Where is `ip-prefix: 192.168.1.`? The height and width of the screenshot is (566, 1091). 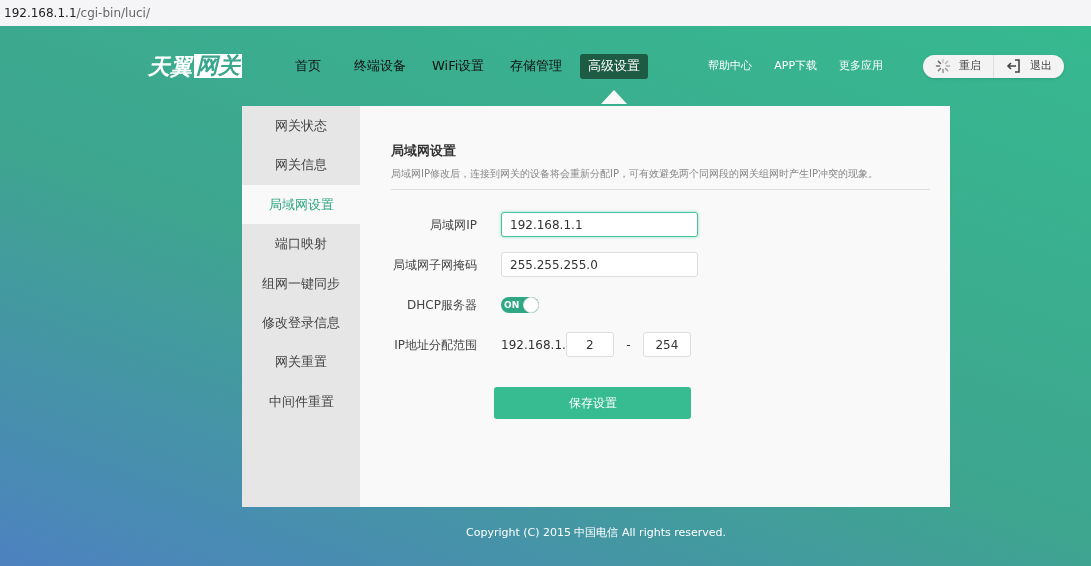
ip-prefix: 192.168.1. is located at coordinates (533, 345).